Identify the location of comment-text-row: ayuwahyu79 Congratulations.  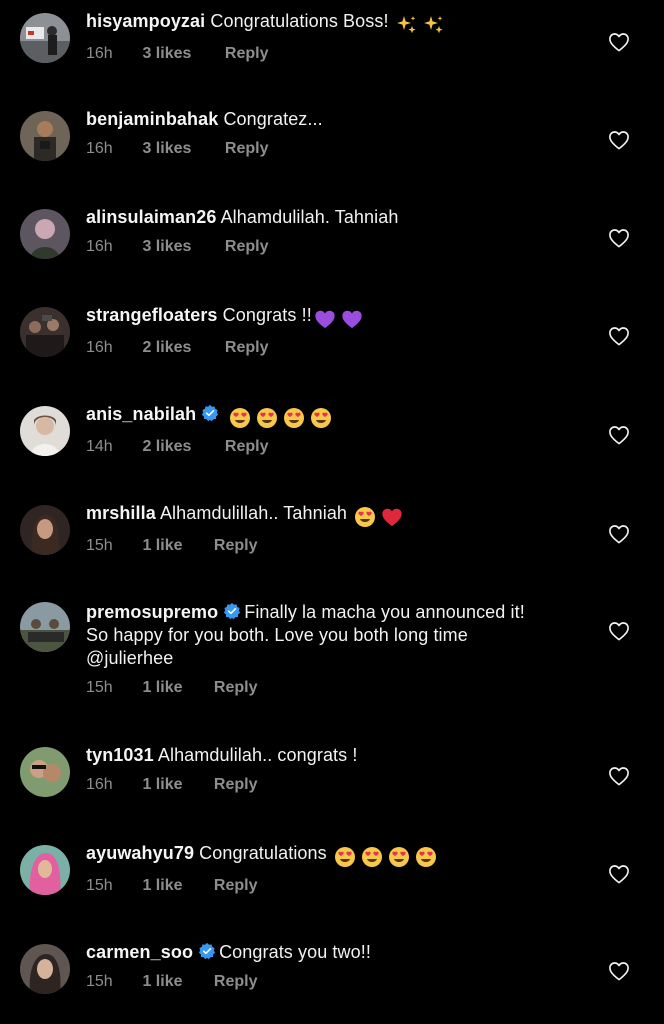
(336, 855).